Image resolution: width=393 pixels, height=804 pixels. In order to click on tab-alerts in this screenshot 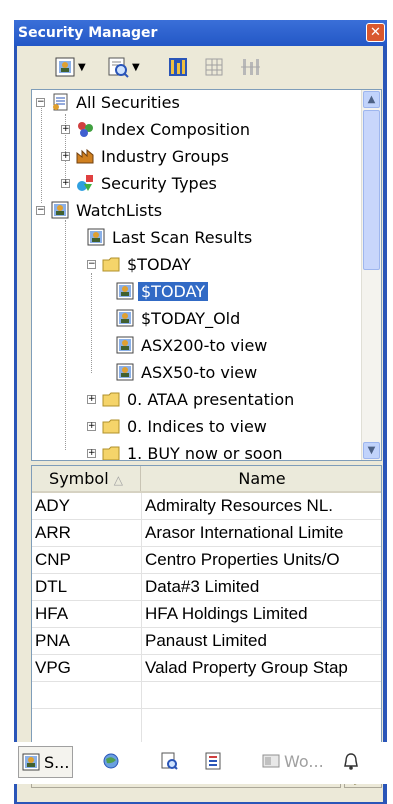, I will do `click(353, 761)`.